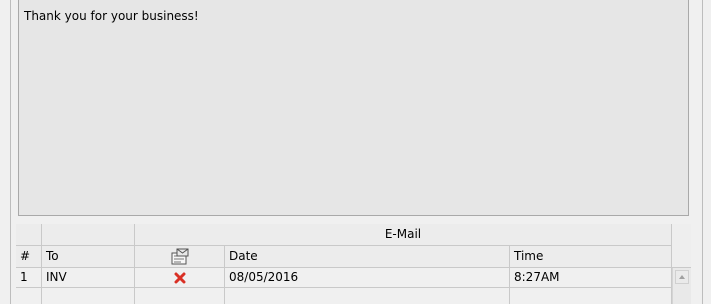 Image resolution: width=711 pixels, height=304 pixels. Describe the element at coordinates (682, 277) in the screenshot. I see `scroll-up-arrow-icon` at that location.